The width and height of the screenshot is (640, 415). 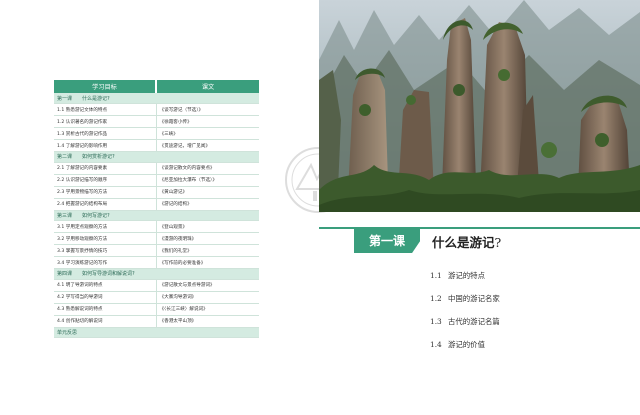 I want to click on item-number: 1.3, so click(x=436, y=321).